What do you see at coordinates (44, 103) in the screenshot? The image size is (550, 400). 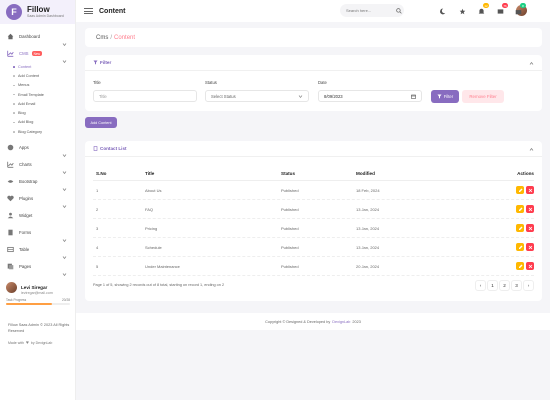 I see `submenu-item-add-email: Add Email` at bounding box center [44, 103].